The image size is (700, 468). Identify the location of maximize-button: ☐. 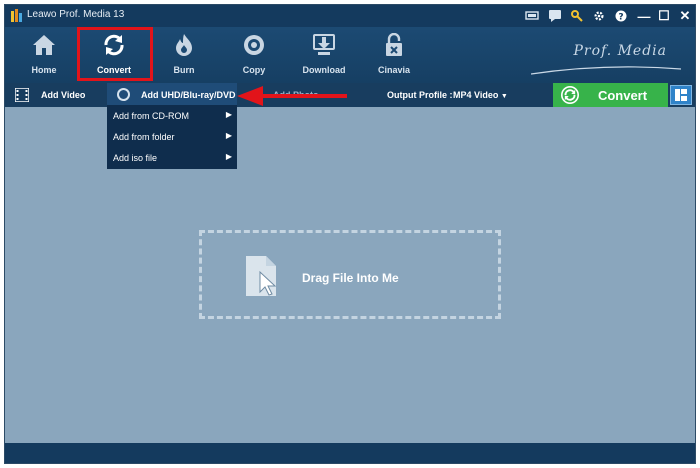
(664, 16).